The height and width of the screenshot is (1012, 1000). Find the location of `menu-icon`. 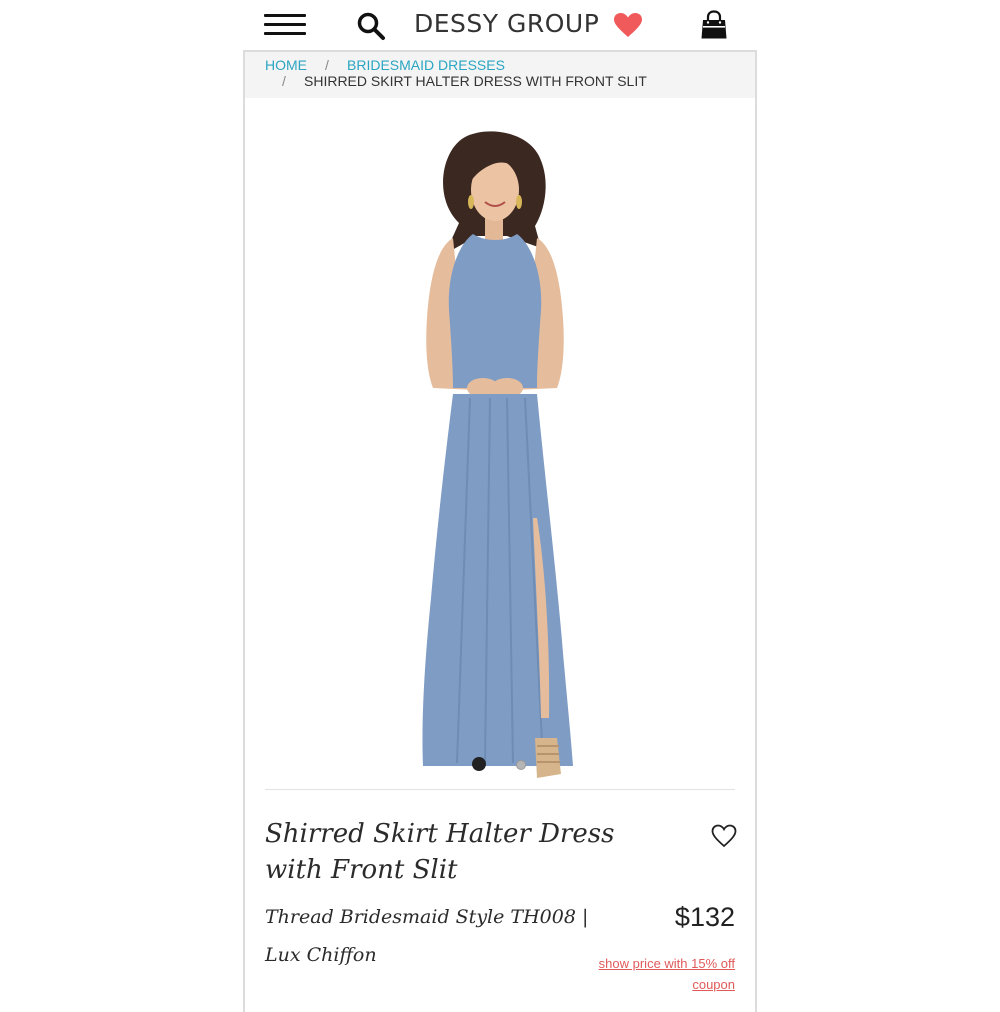

menu-icon is located at coordinates (285, 25).